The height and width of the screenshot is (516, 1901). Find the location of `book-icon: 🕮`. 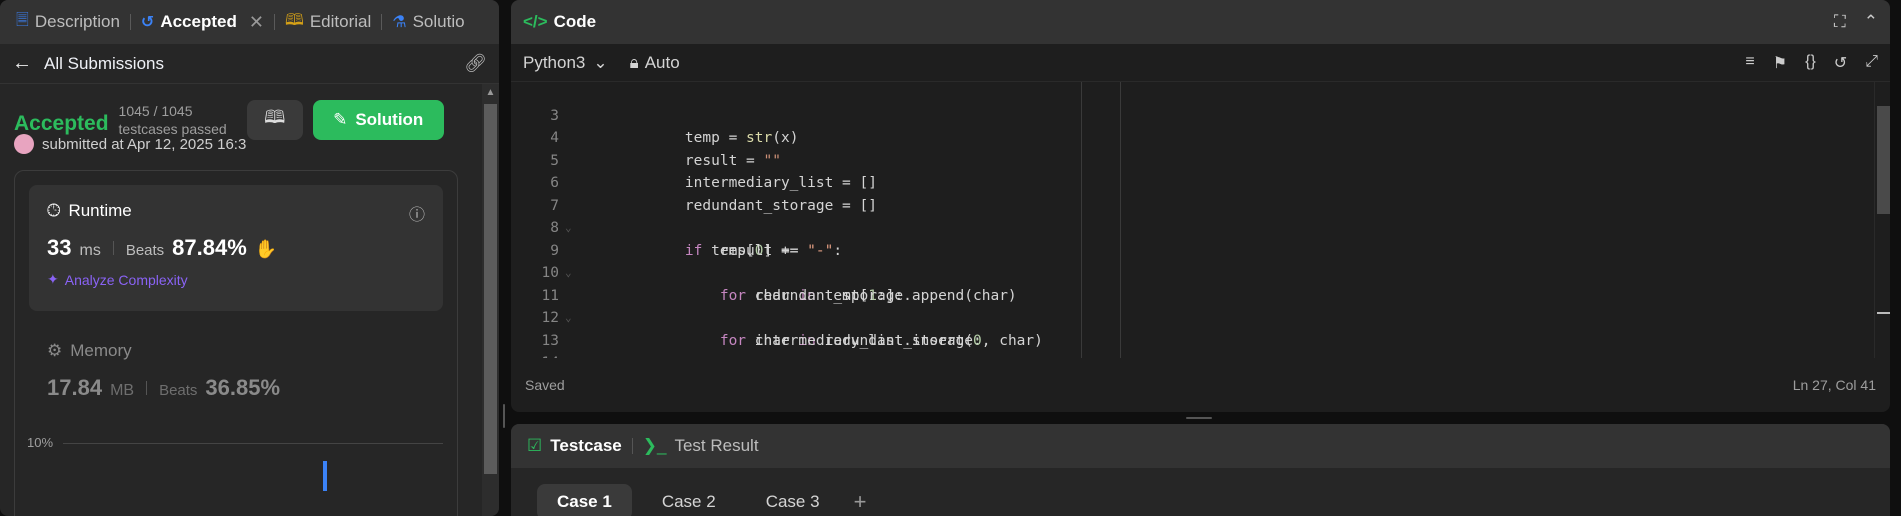

book-icon: 🕮 is located at coordinates (294, 20).